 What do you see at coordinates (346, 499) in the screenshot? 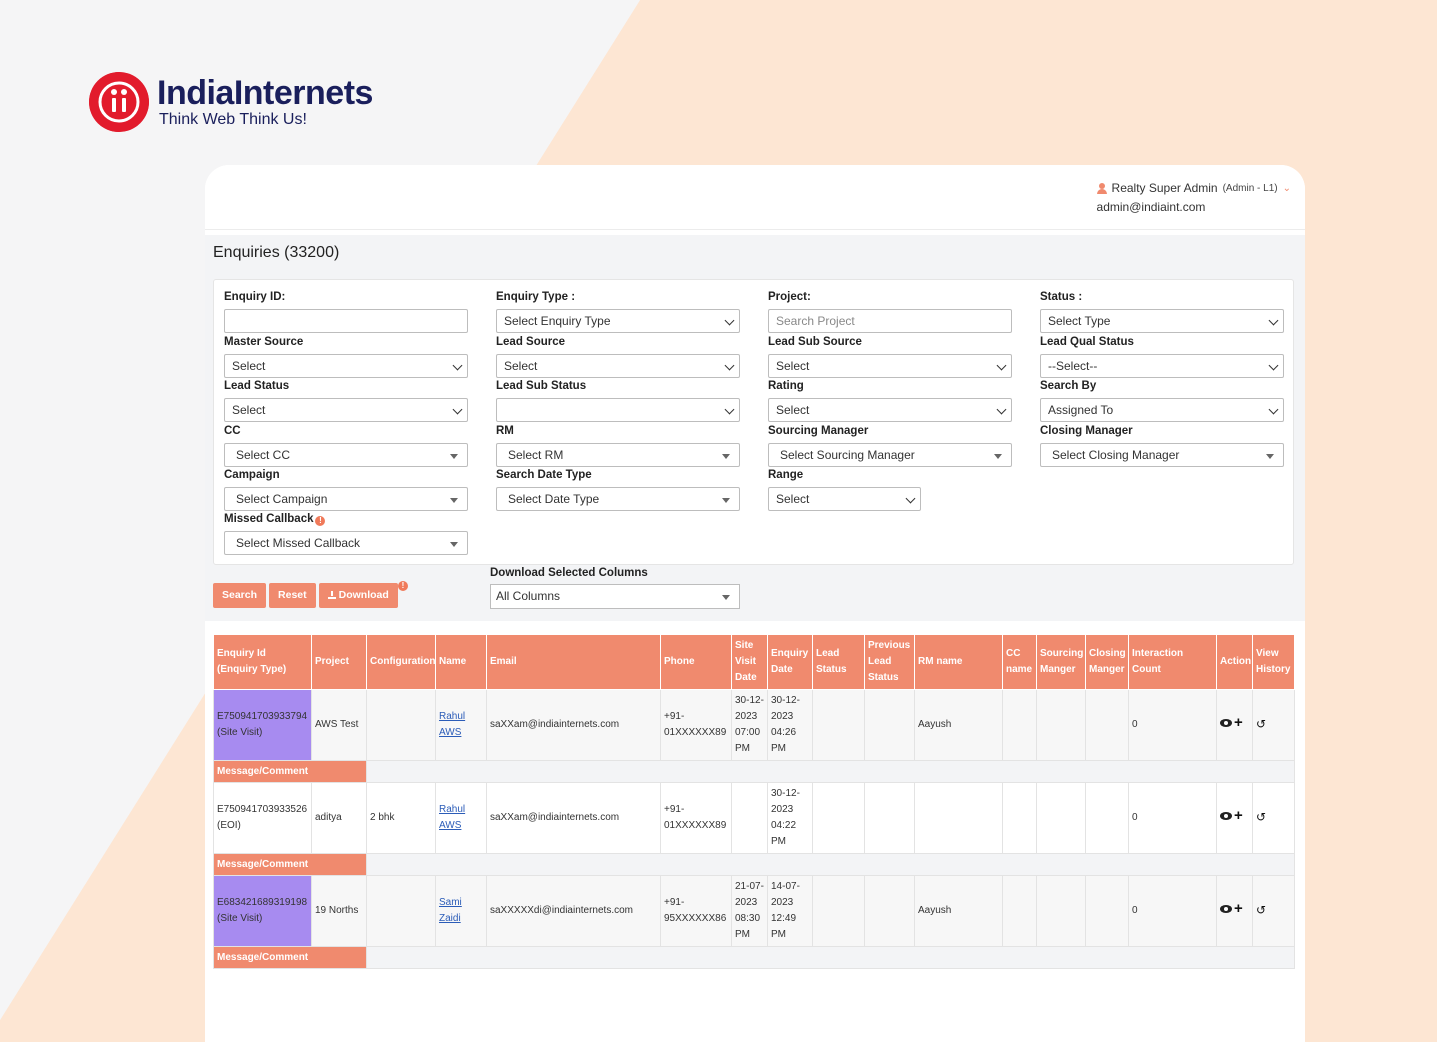
I see `campaign-select: Select Campaign` at bounding box center [346, 499].